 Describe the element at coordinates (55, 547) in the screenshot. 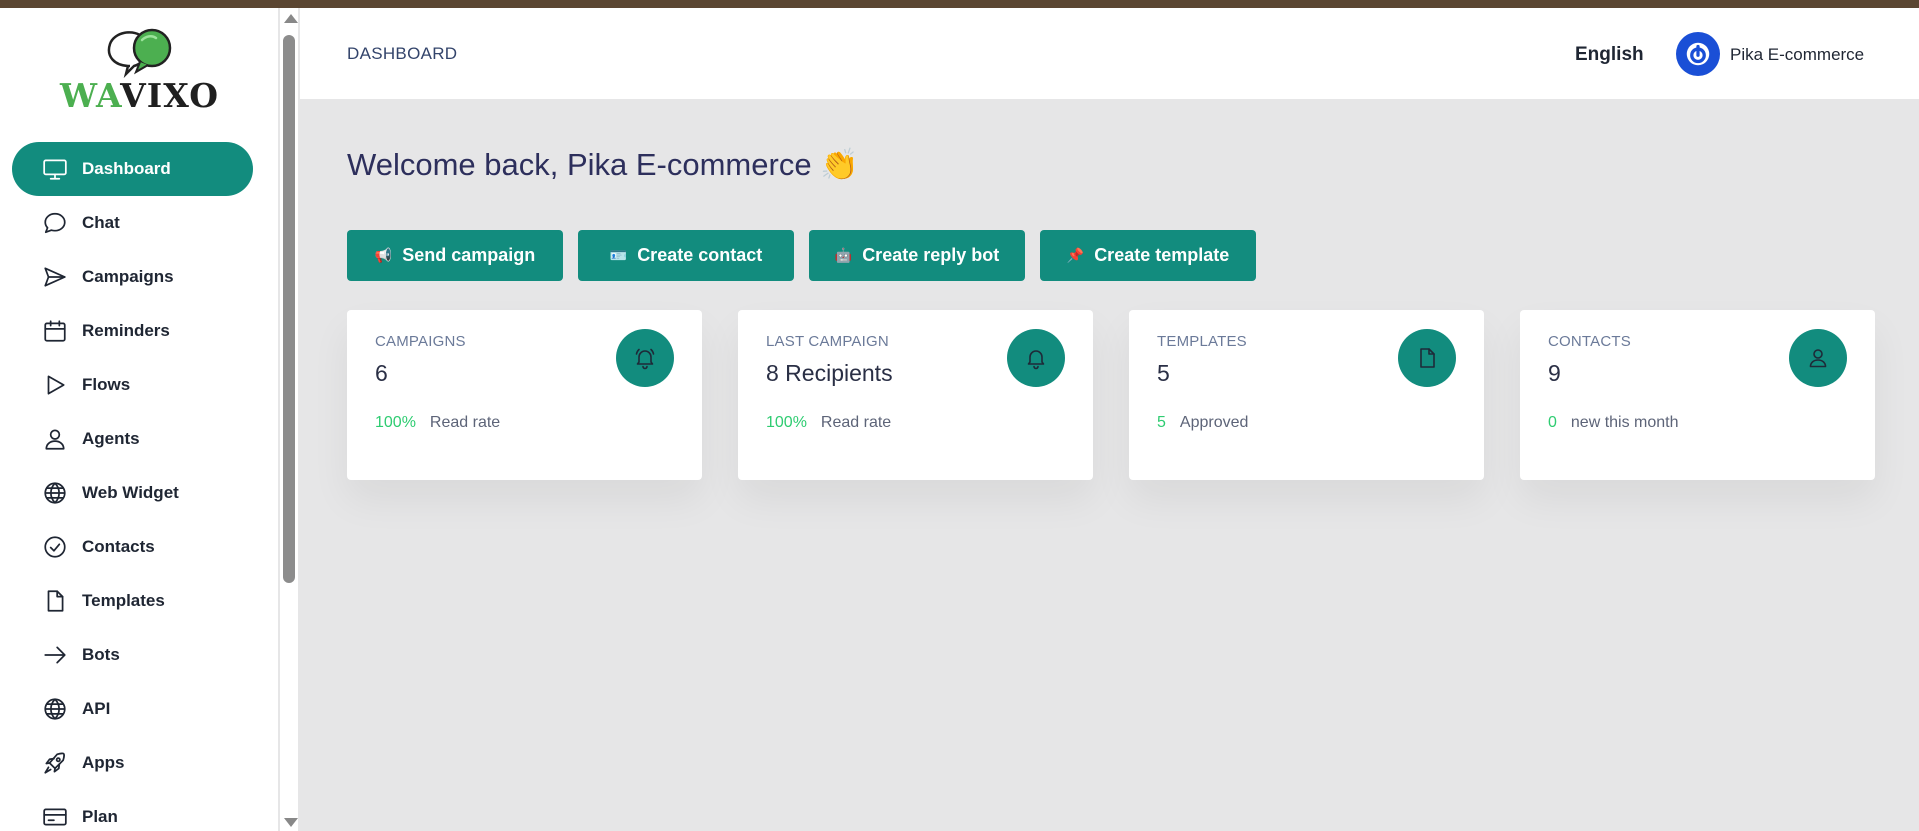

I see `check-circle-icon` at that location.